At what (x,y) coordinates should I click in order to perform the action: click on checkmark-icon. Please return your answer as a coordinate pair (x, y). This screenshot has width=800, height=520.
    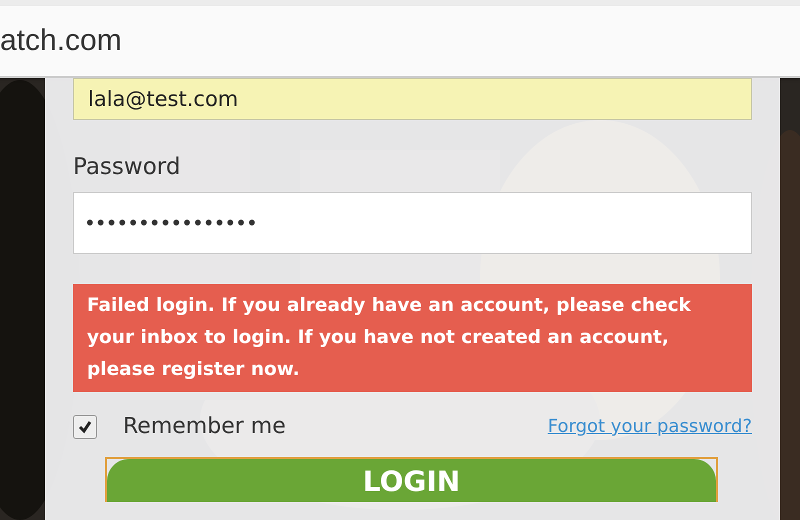
    Looking at the image, I should click on (85, 426).